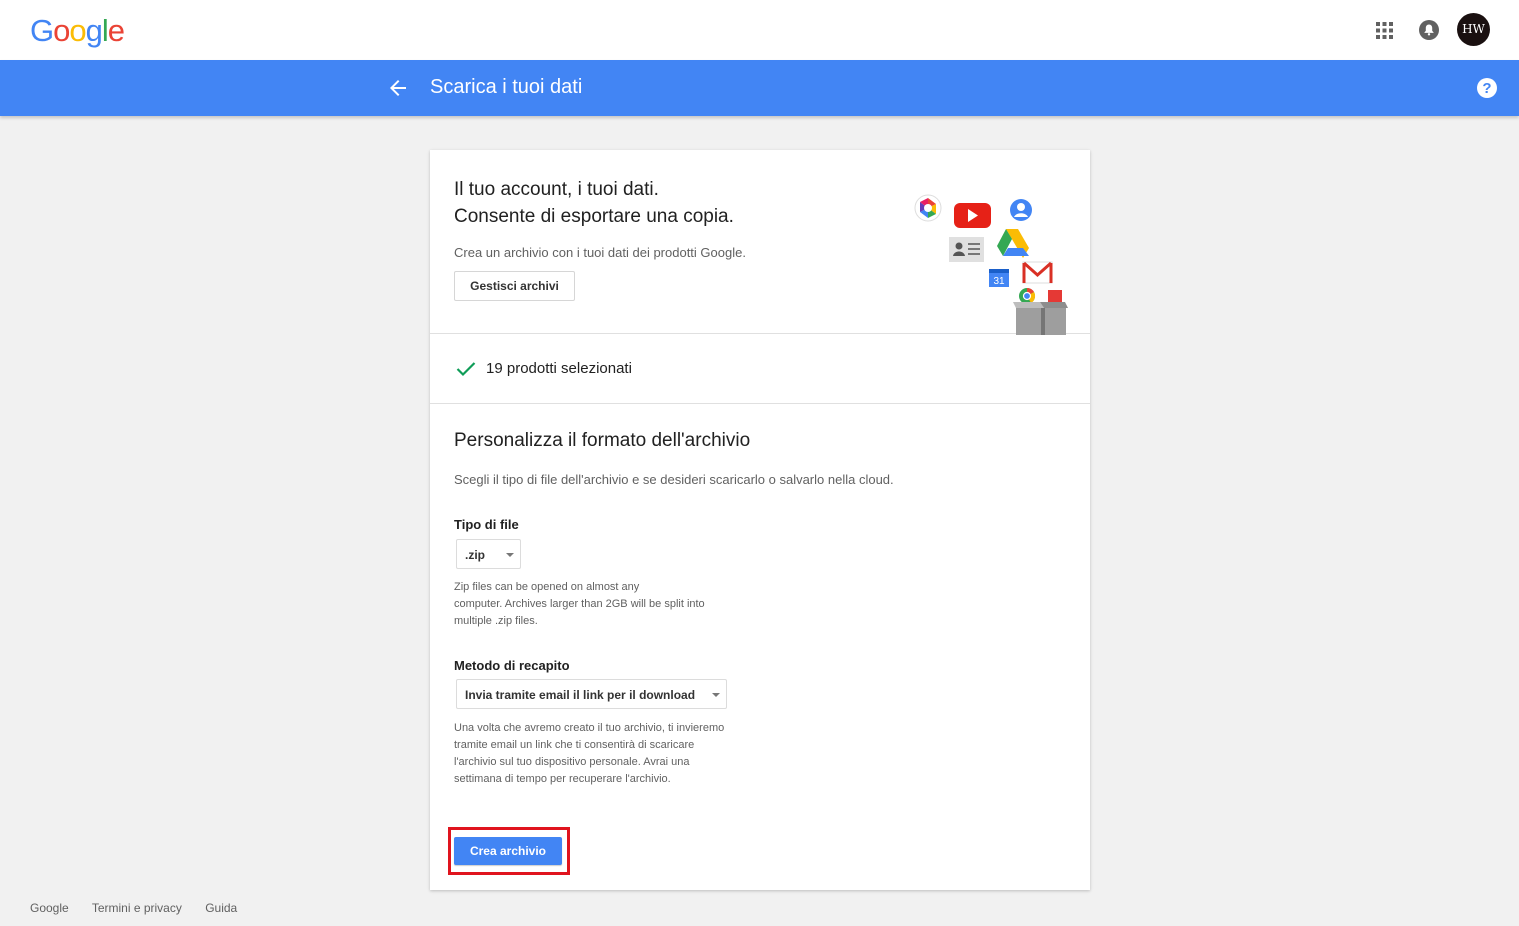  Describe the element at coordinates (999, 281) in the screenshot. I see `svg-text: 31` at that location.